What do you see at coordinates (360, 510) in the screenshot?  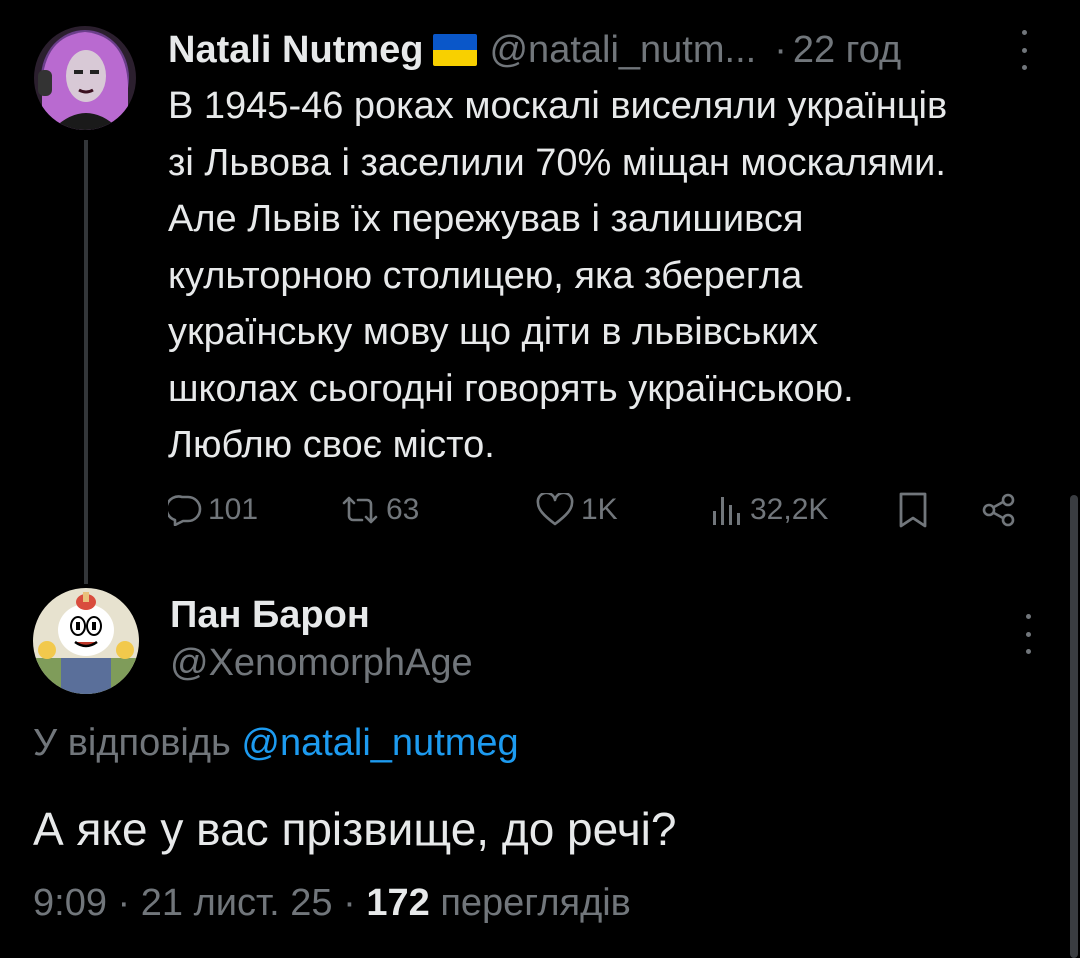 I see `repost-icon` at bounding box center [360, 510].